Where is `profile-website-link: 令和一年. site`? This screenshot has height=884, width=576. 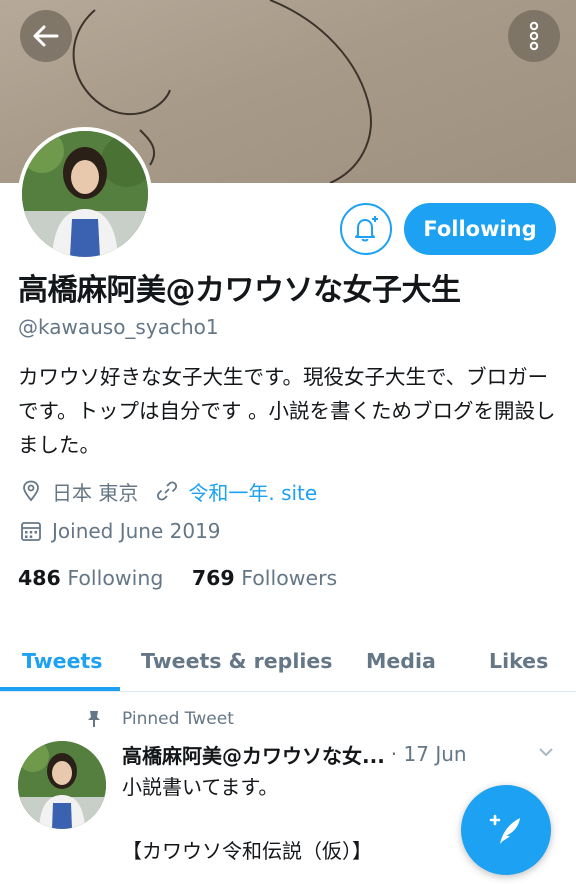
profile-website-link: 令和一年. site is located at coordinates (252, 491).